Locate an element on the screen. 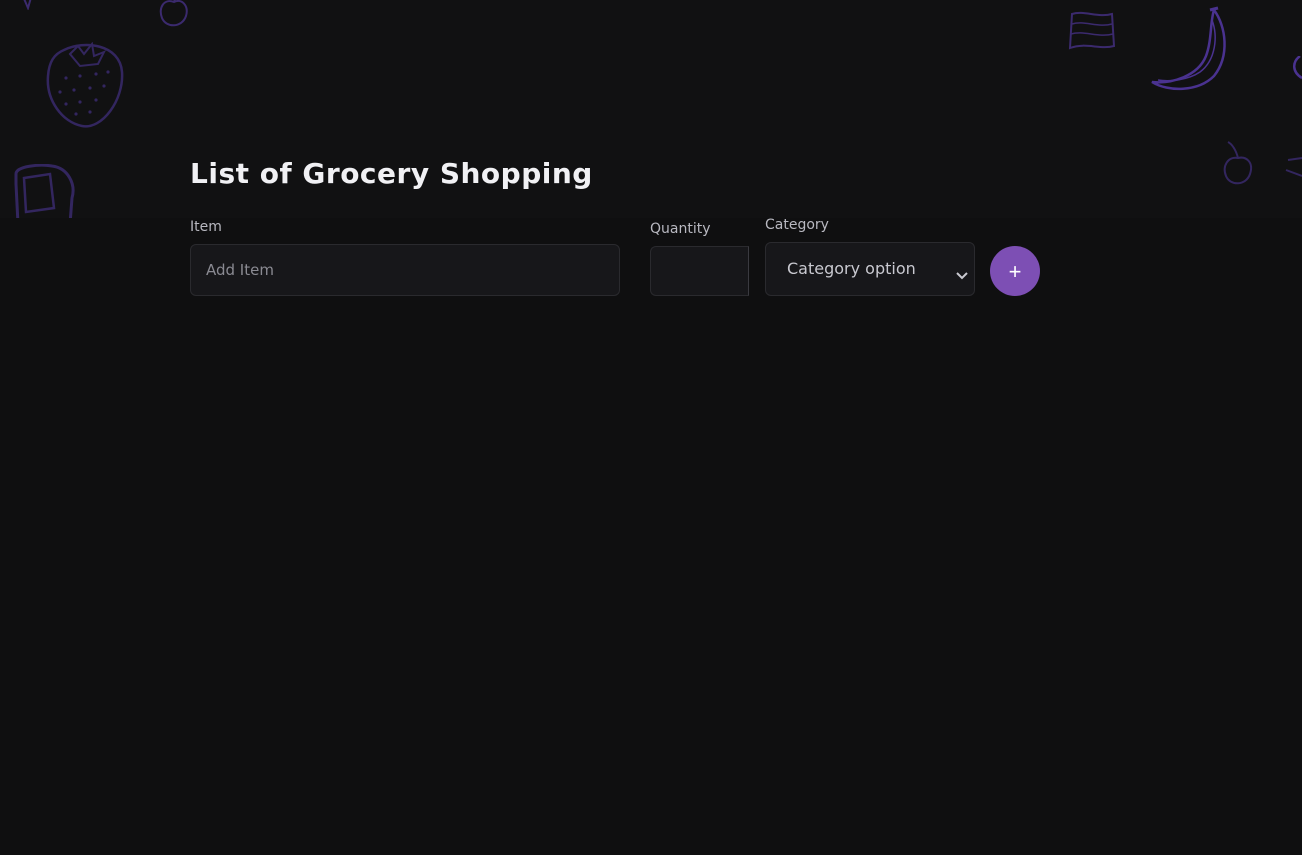 This screenshot has height=855, width=1302. category-select: Category option is located at coordinates (870, 269).